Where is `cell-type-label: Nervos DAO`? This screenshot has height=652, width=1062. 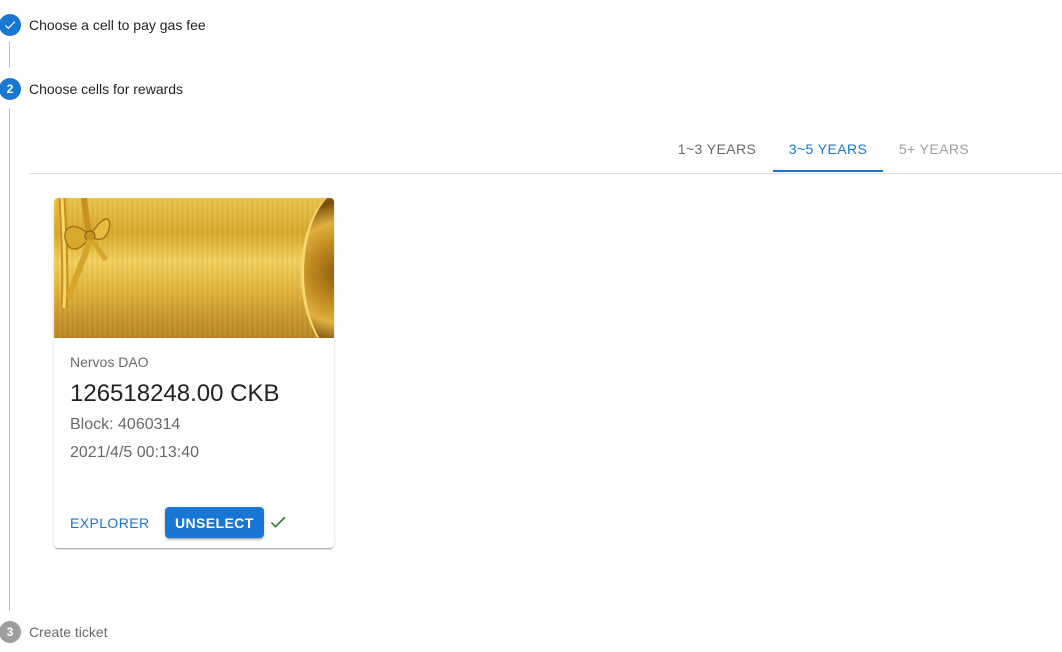
cell-type-label: Nervos DAO is located at coordinates (109, 362).